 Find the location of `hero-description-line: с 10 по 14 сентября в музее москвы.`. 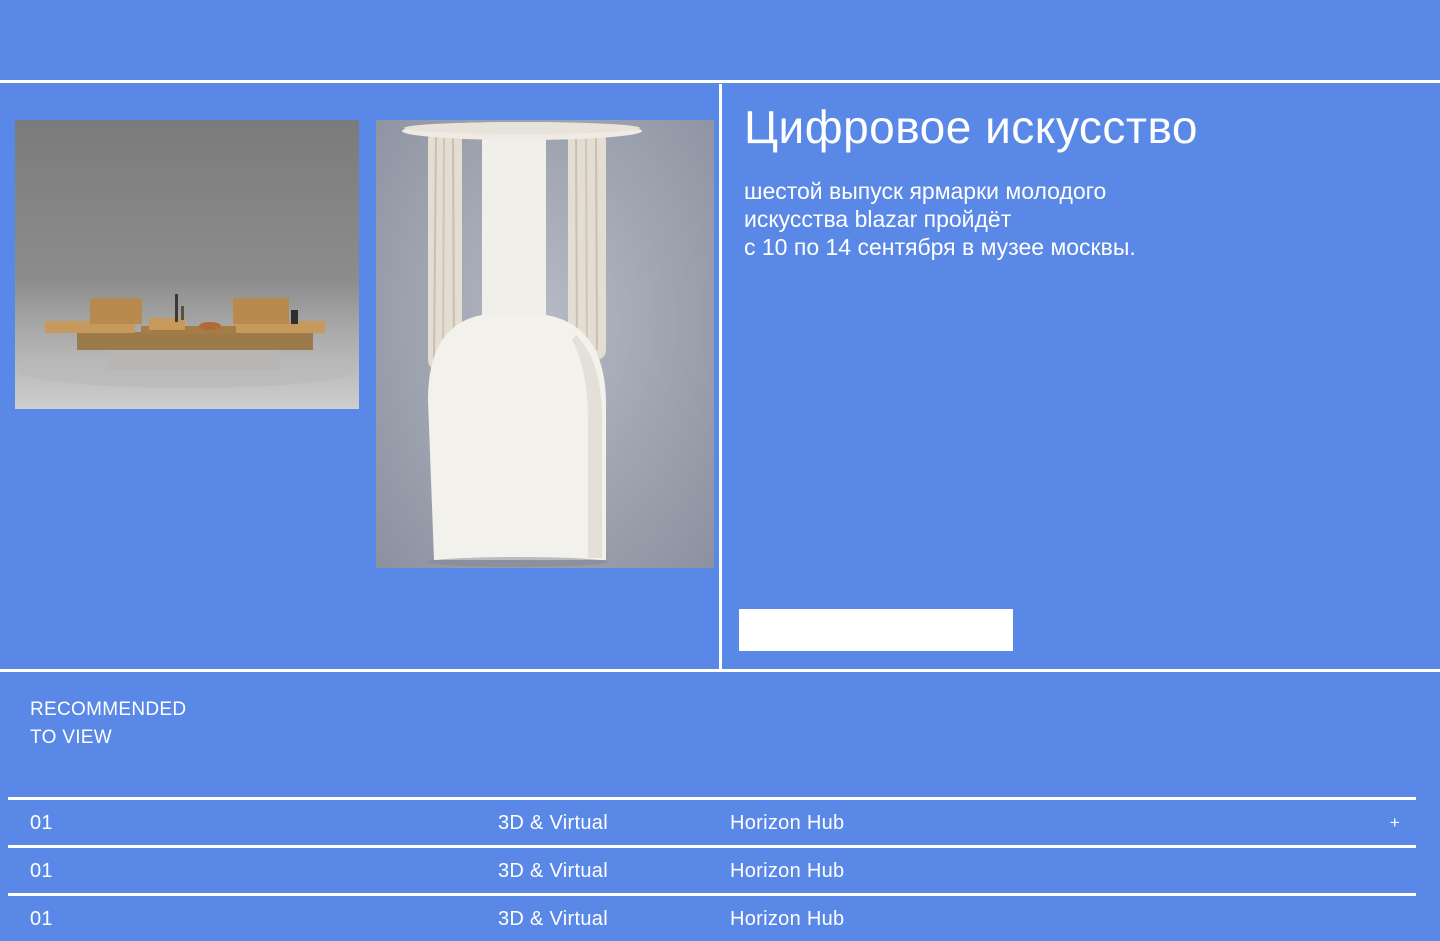

hero-description-line: с 10 по 14 сентября в музее москвы. is located at coordinates (940, 247).